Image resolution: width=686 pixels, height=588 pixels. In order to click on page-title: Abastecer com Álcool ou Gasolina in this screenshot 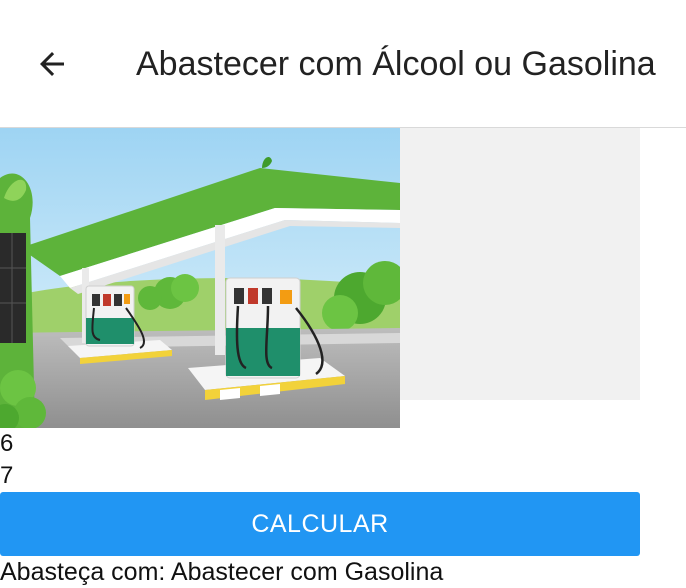, I will do `click(396, 64)`.